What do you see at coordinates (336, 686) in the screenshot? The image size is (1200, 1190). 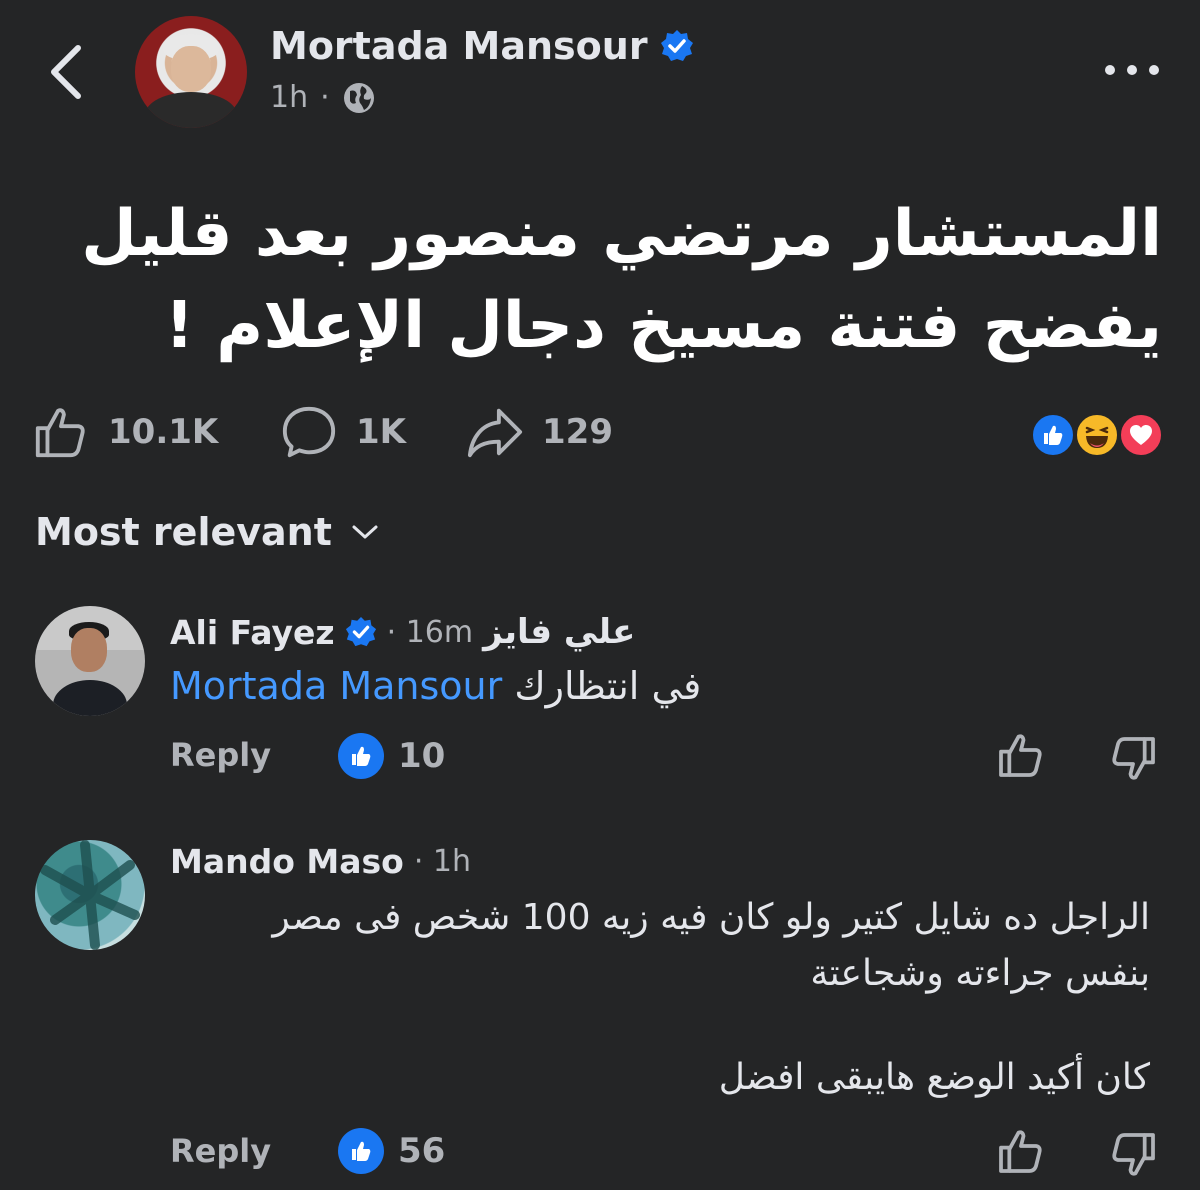 I see `mention-link: Mortada Mansour` at bounding box center [336, 686].